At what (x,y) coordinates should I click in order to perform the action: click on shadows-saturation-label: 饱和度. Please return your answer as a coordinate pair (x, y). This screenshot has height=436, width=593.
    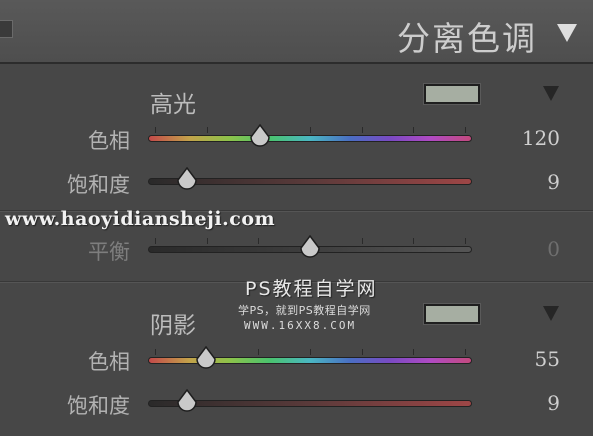
    Looking at the image, I should click on (98, 406).